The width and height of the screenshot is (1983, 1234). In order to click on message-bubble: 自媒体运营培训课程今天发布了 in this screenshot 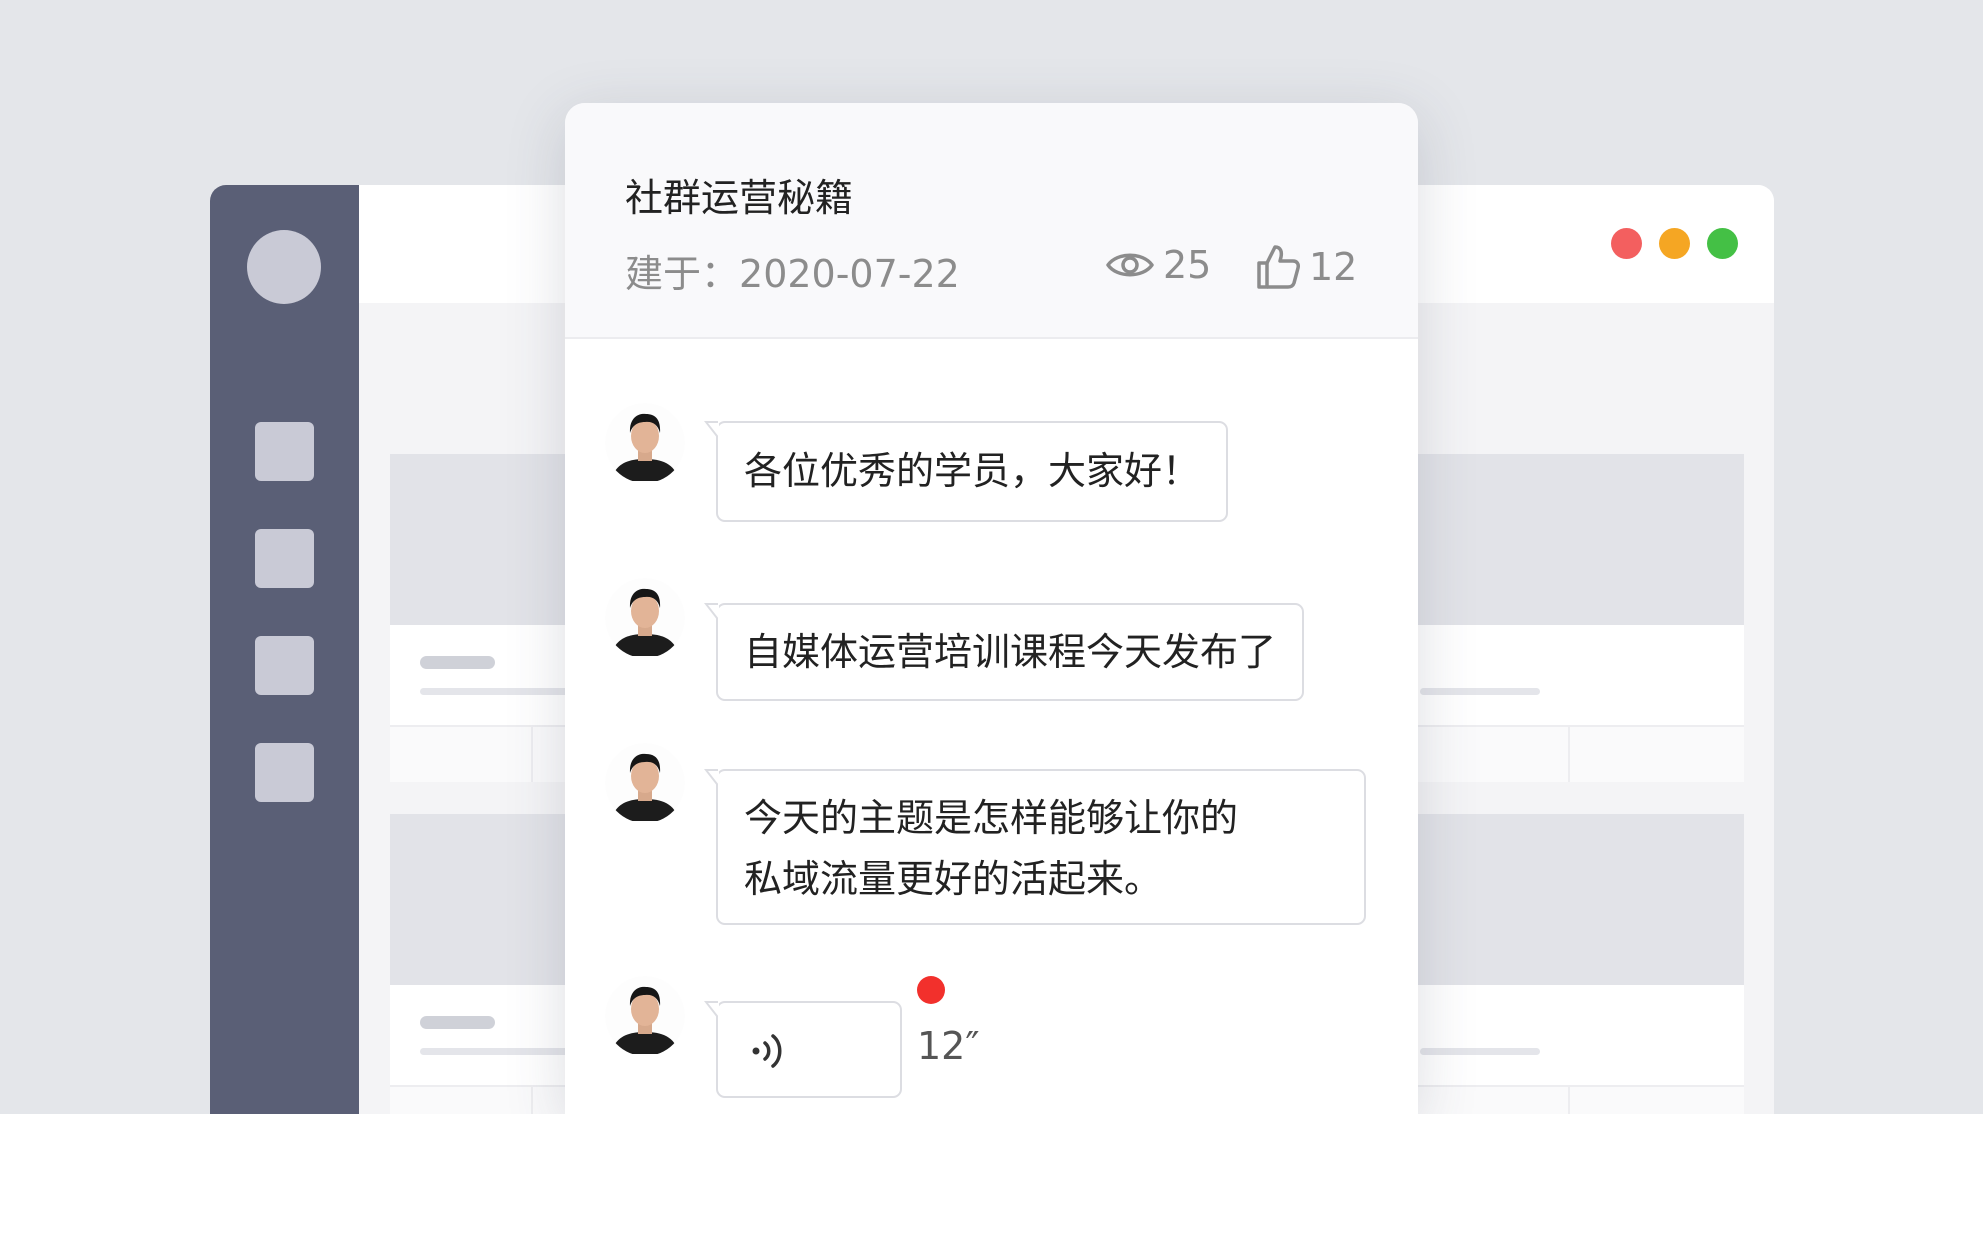, I will do `click(1004, 652)`.